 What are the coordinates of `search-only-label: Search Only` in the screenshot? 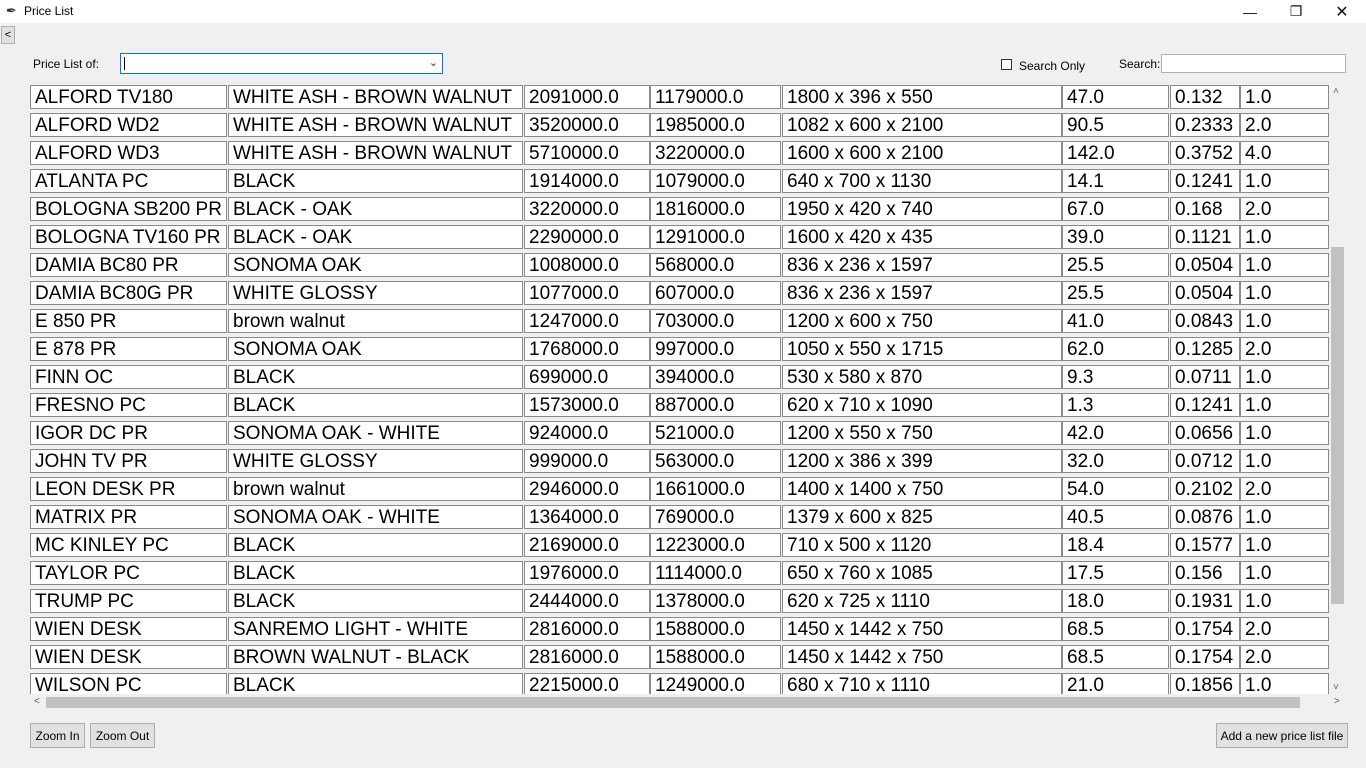 It's located at (1052, 66).